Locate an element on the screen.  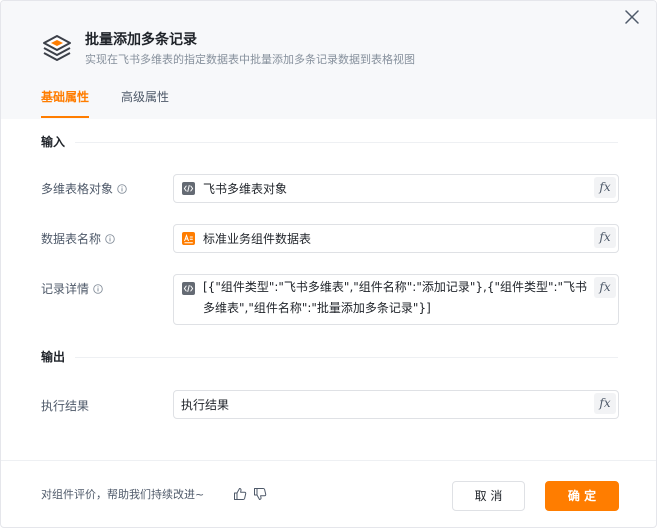
tab-advanced-properties: 高级属性 is located at coordinates (145, 97).